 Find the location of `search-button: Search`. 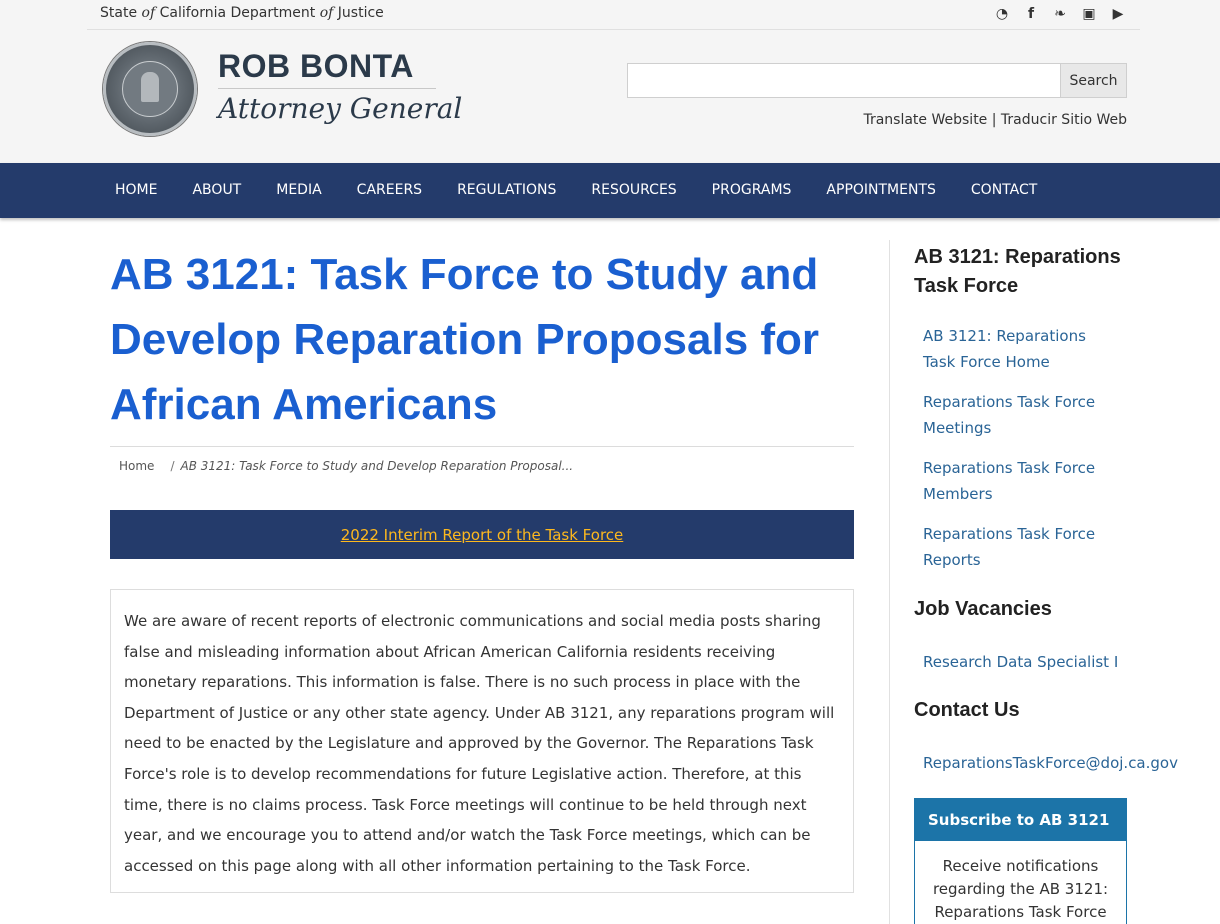

search-button: Search is located at coordinates (1093, 80).